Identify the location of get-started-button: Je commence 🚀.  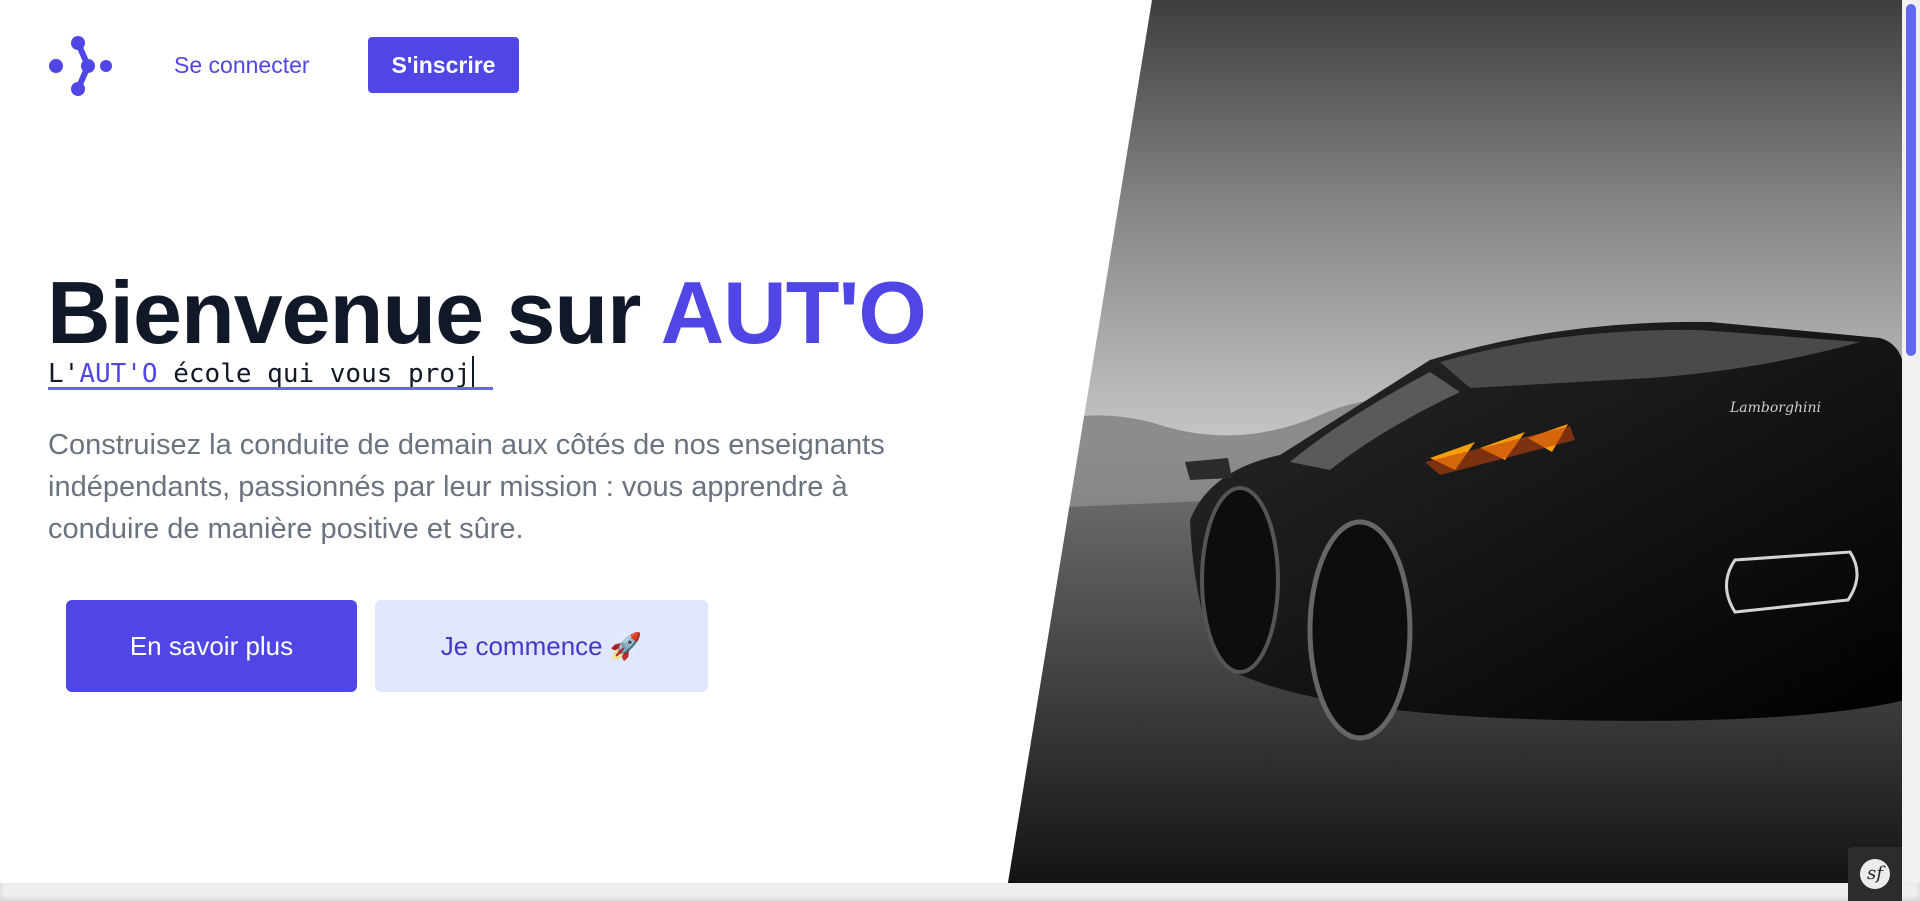
(541, 646).